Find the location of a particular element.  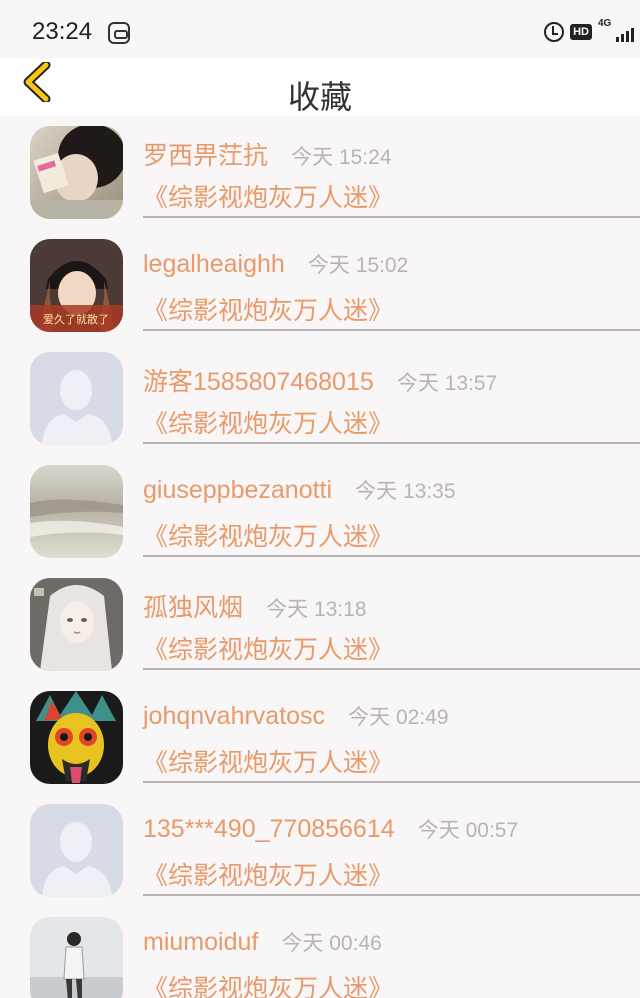

avatar: 爱久了就散了 is located at coordinates (76, 285).